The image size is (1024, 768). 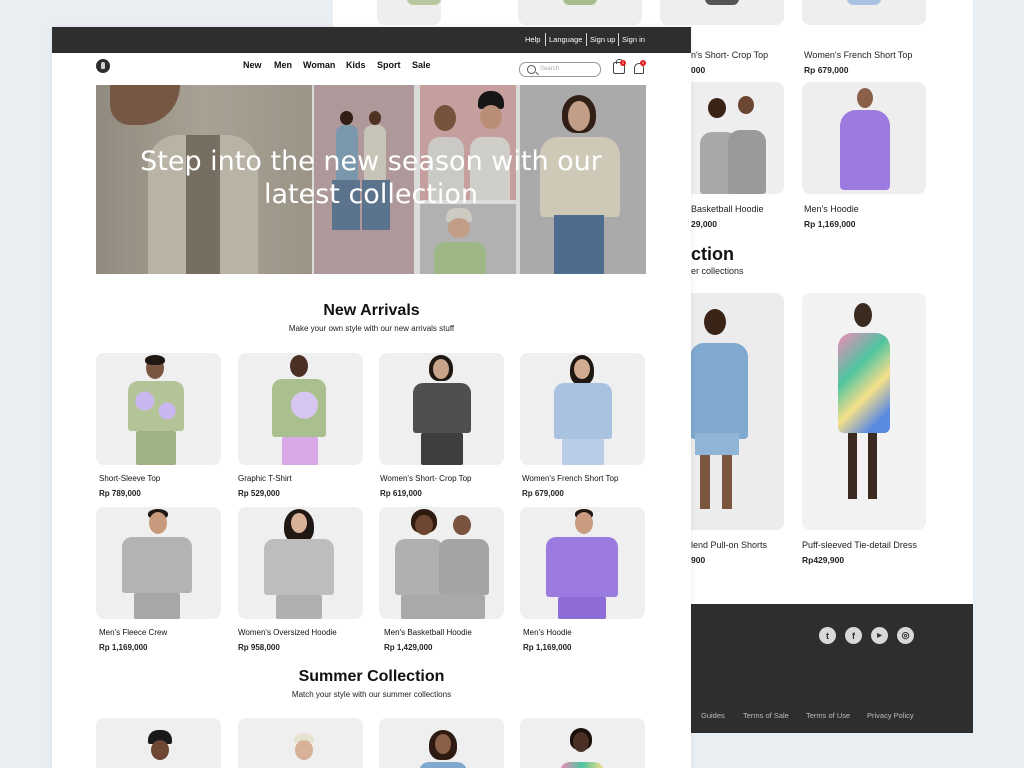 What do you see at coordinates (103, 66) in the screenshot?
I see `store-logo-icon` at bounding box center [103, 66].